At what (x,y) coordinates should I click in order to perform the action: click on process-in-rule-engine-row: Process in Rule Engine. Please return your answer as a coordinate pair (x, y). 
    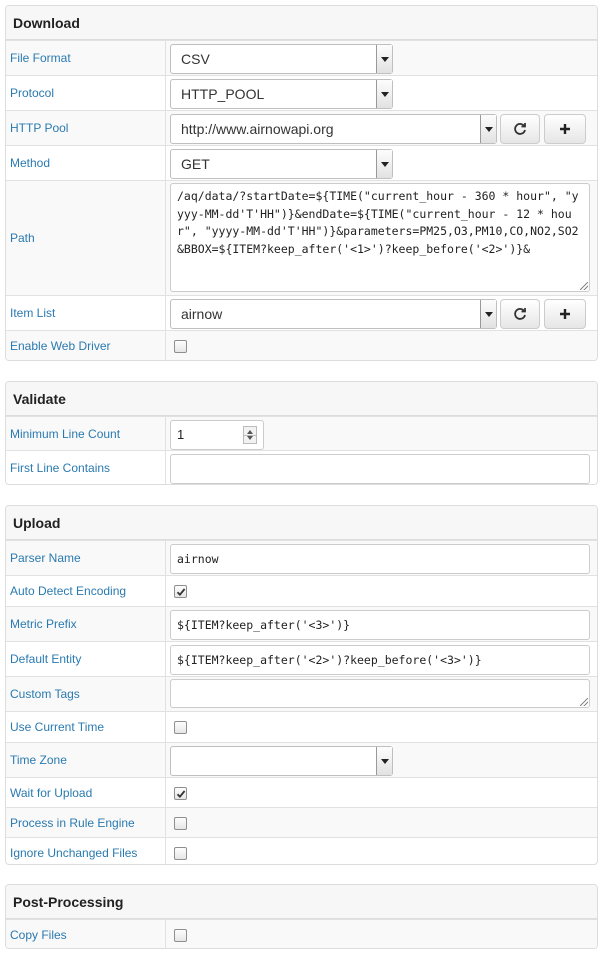
    Looking at the image, I should click on (301, 822).